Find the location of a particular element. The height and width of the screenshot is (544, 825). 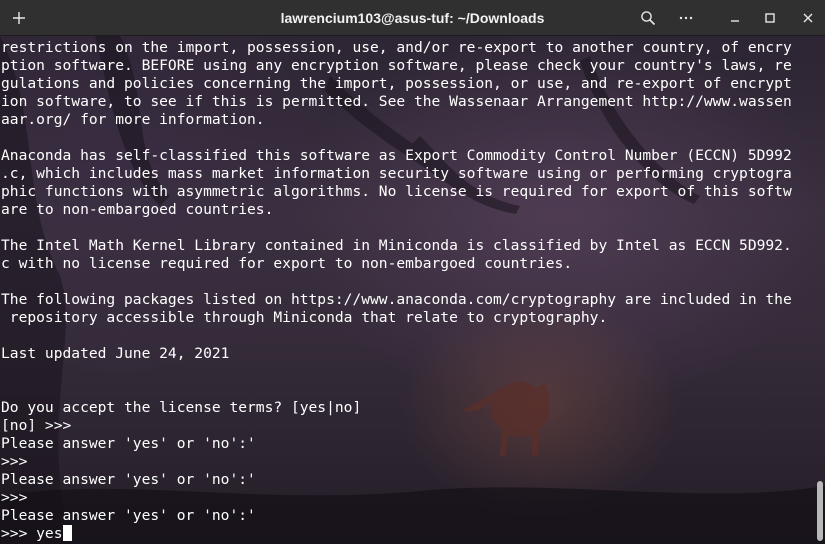

terminal-line: aar.org/ for more information. is located at coordinates (133, 119).